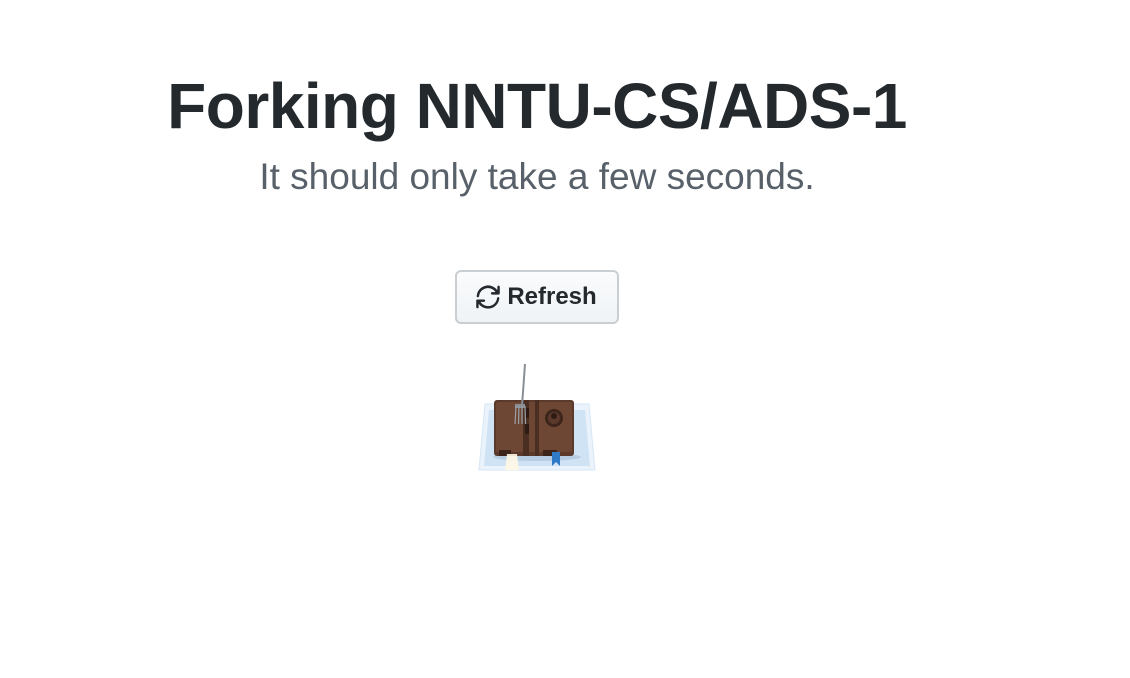  I want to click on sync-icon, so click(488, 297).